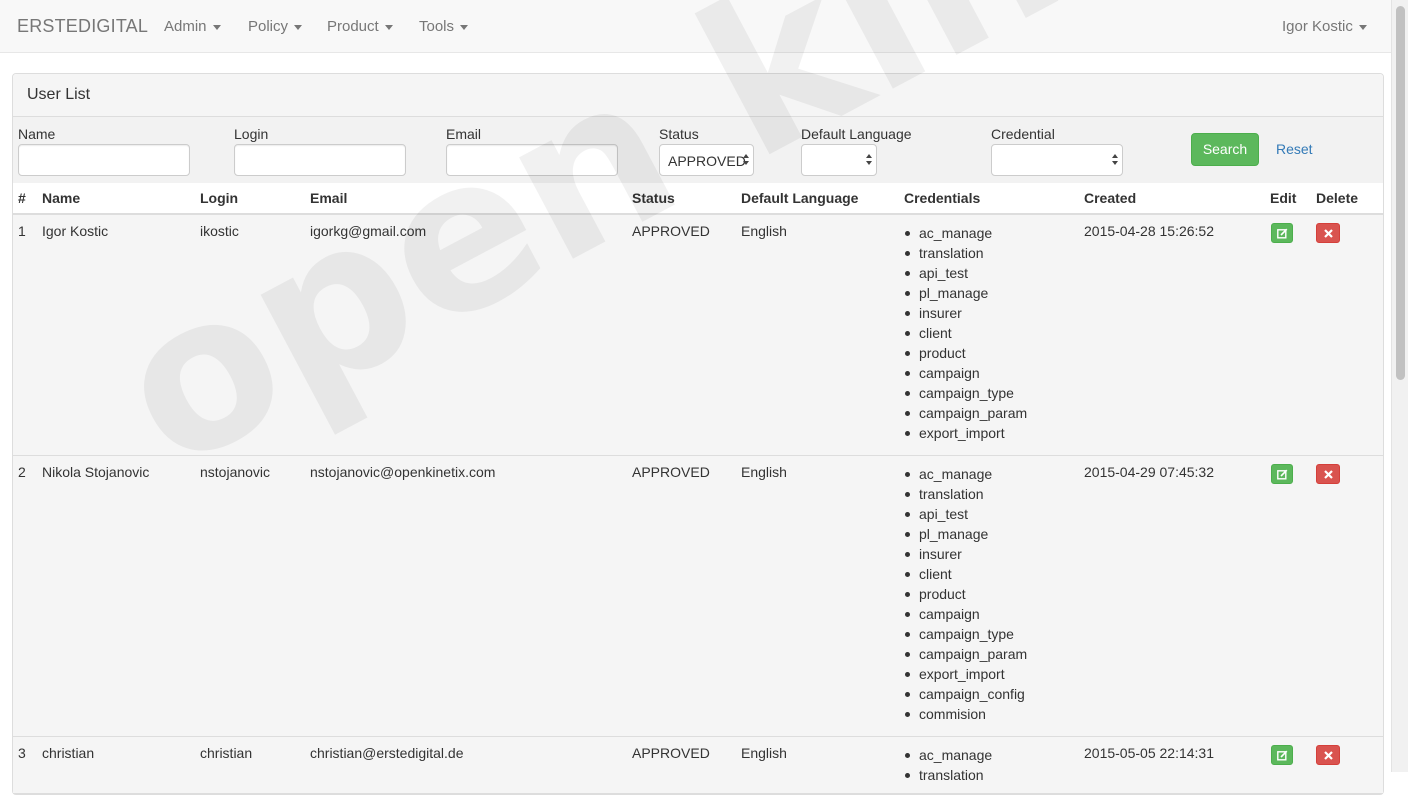 This screenshot has height=795, width=1408. I want to click on nav-tools: Tools, so click(444, 26).